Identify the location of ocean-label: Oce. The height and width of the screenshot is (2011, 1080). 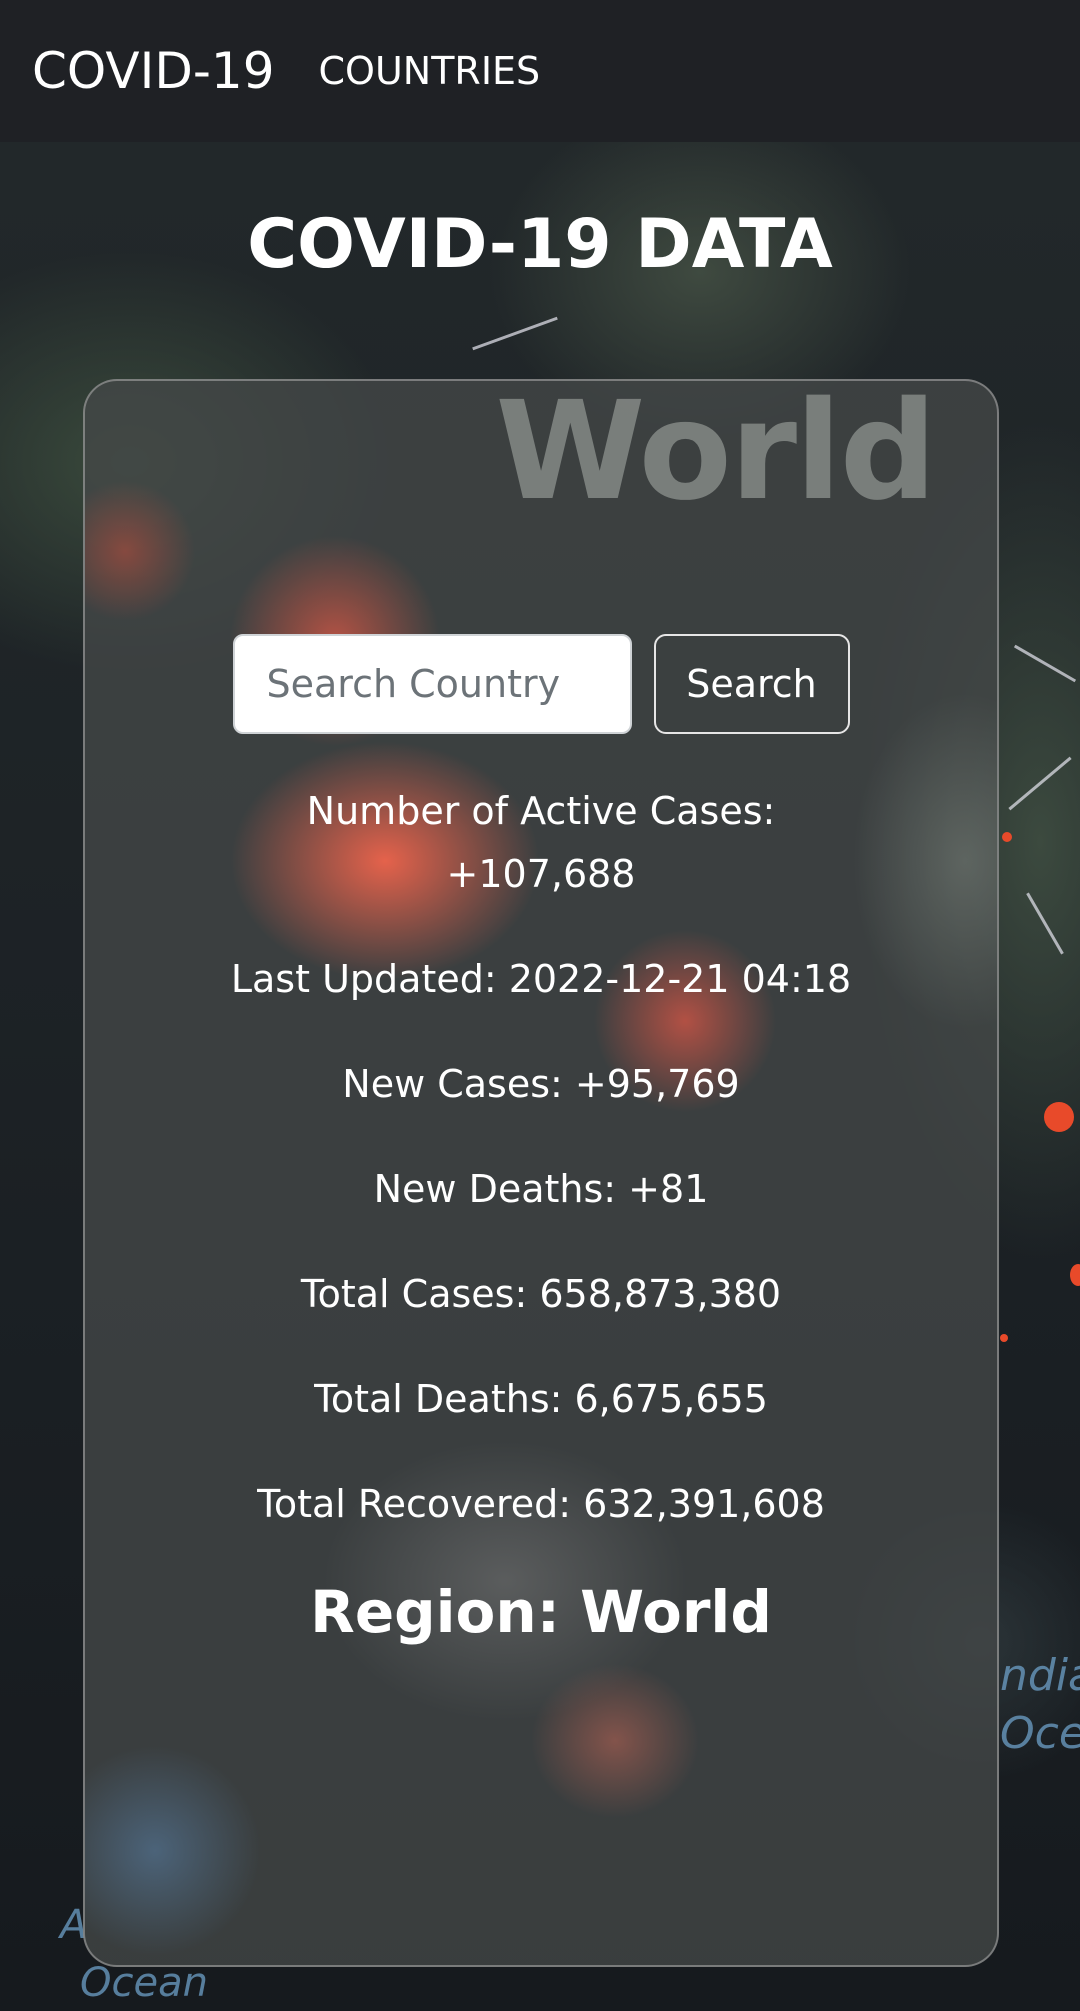
(1040, 1733).